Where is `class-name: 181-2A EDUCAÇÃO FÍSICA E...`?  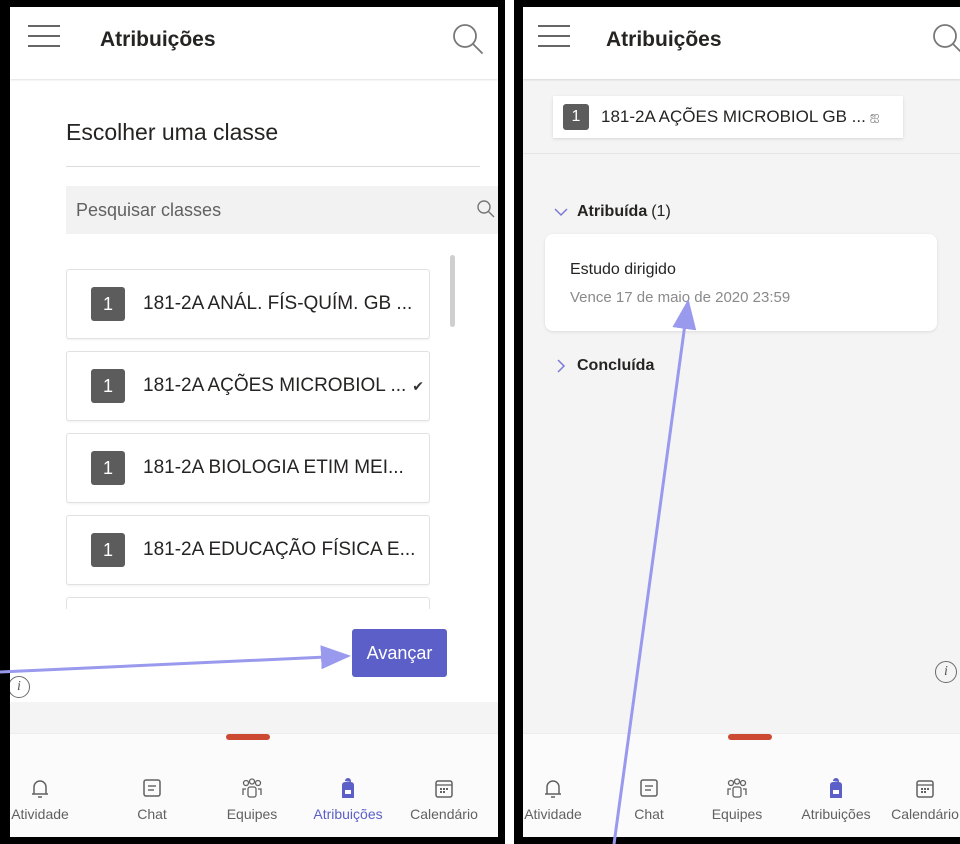 class-name: 181-2A EDUCAÇÃO FÍSICA E... is located at coordinates (279, 549).